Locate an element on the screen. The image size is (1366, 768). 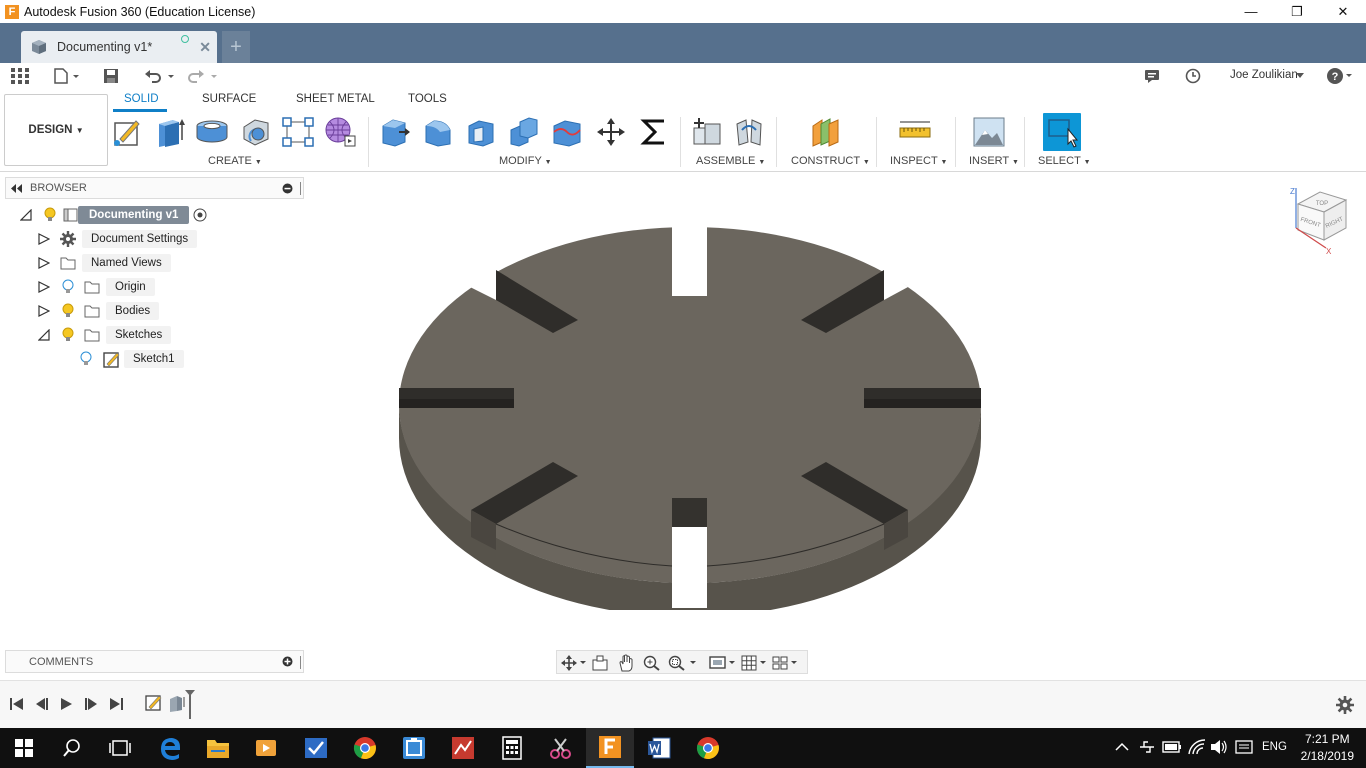
pattern-tool is located at coordinates (298, 132).